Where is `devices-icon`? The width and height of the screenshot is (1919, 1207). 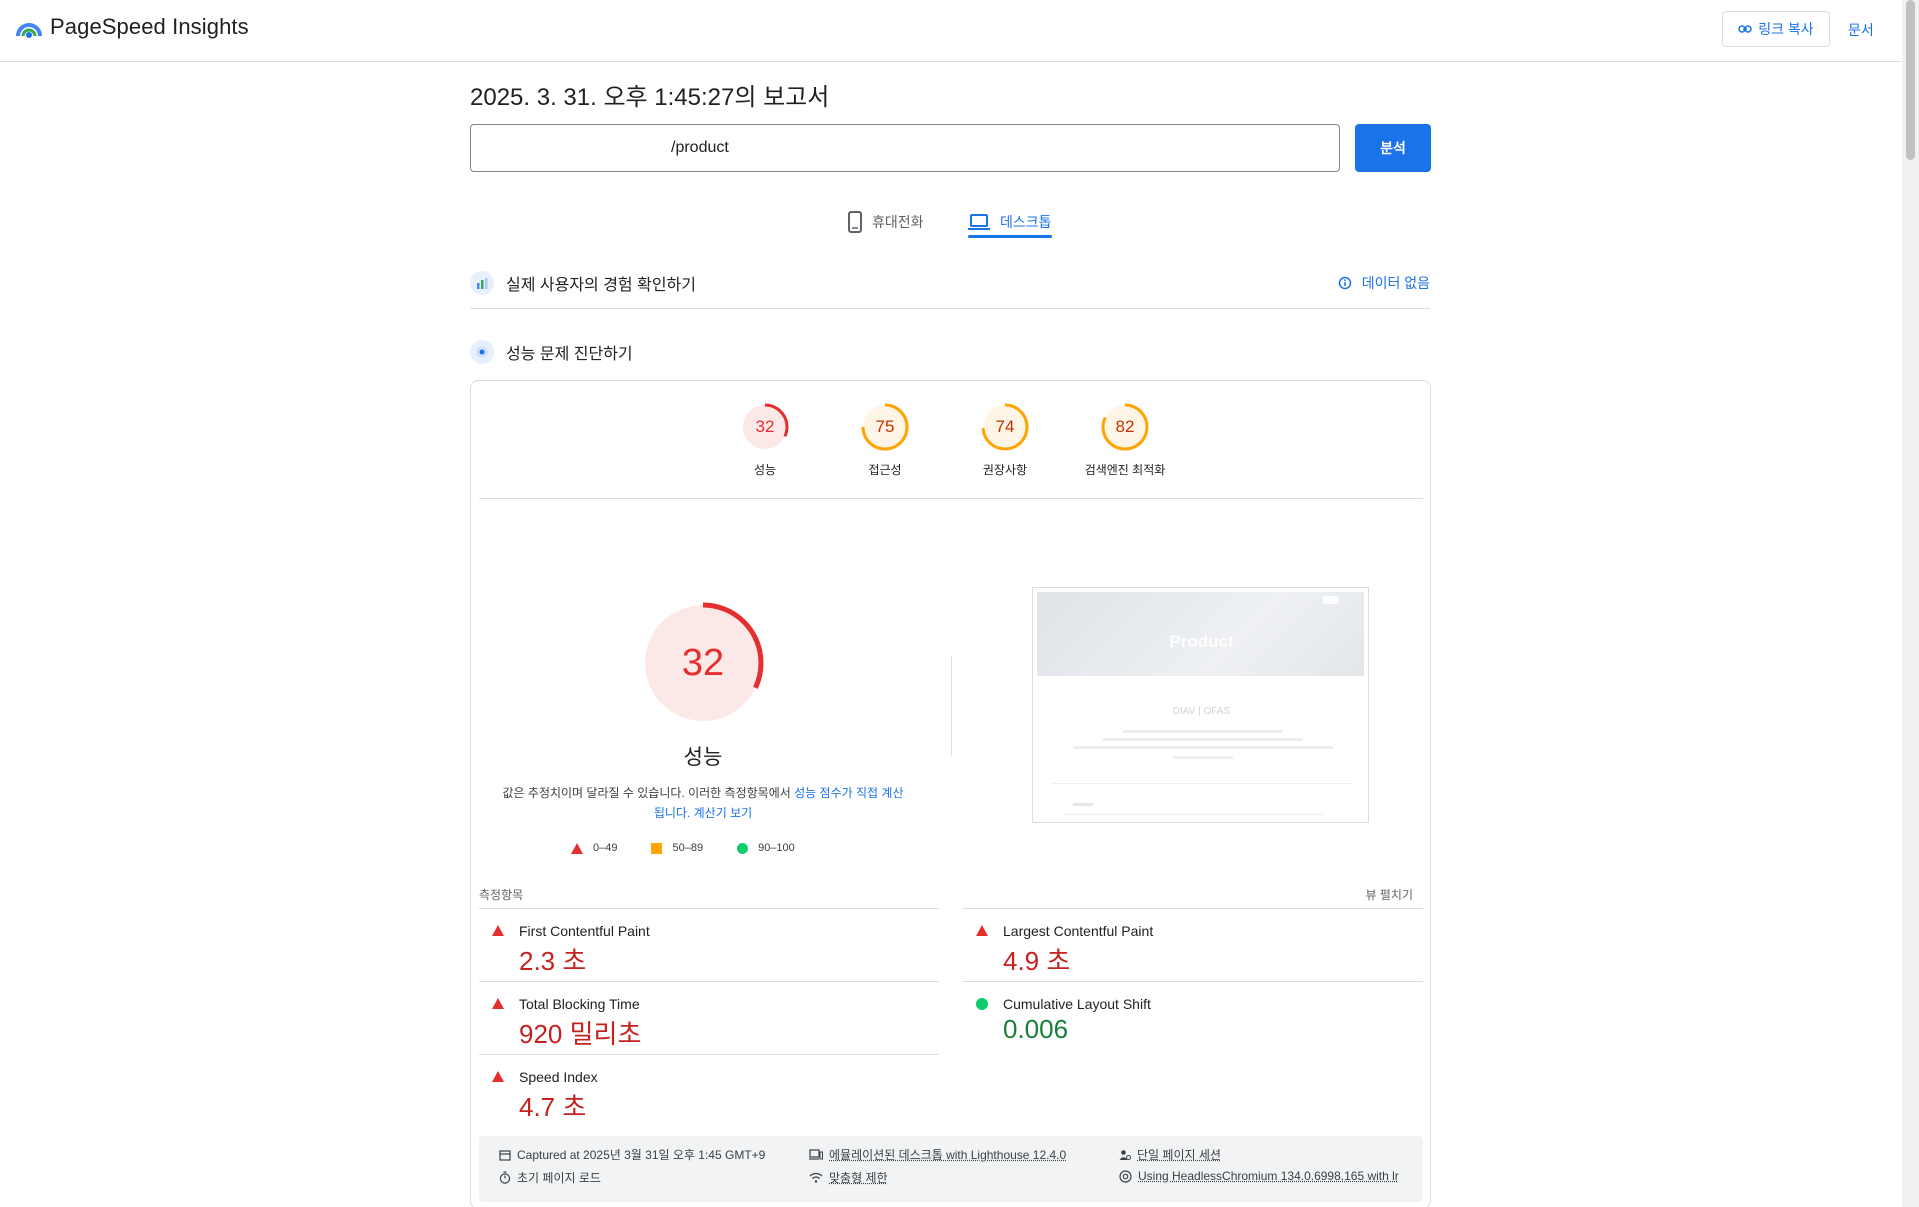
devices-icon is located at coordinates (816, 1154).